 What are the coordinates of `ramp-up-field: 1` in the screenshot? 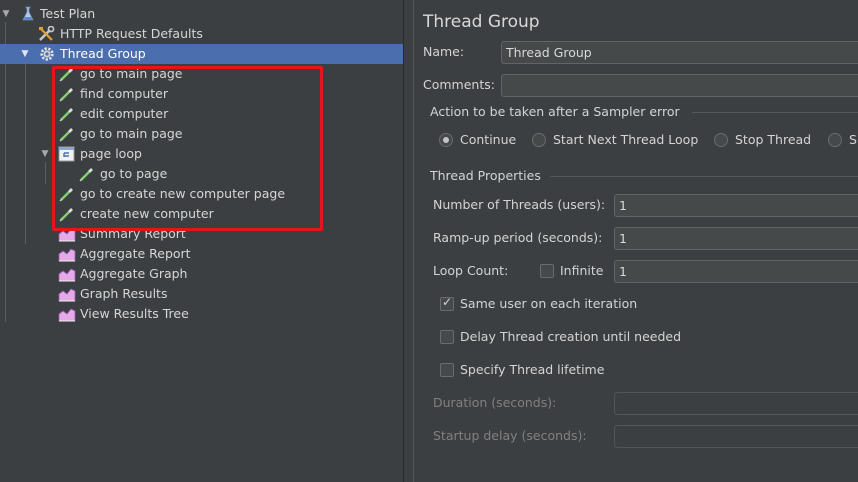 It's located at (736, 238).